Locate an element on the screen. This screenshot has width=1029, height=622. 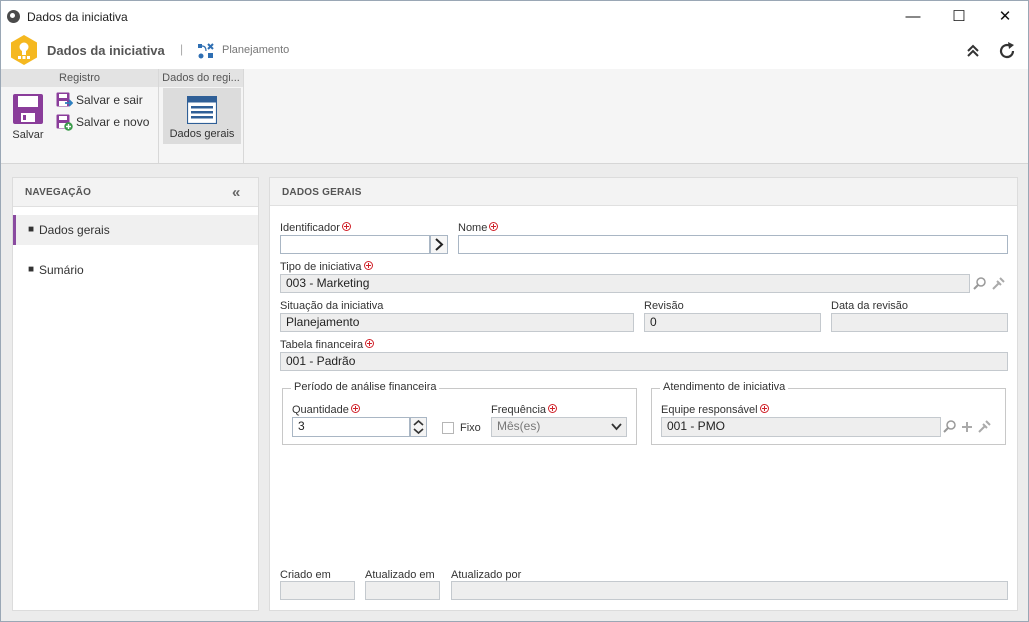
save-new-icon is located at coordinates (64, 122).